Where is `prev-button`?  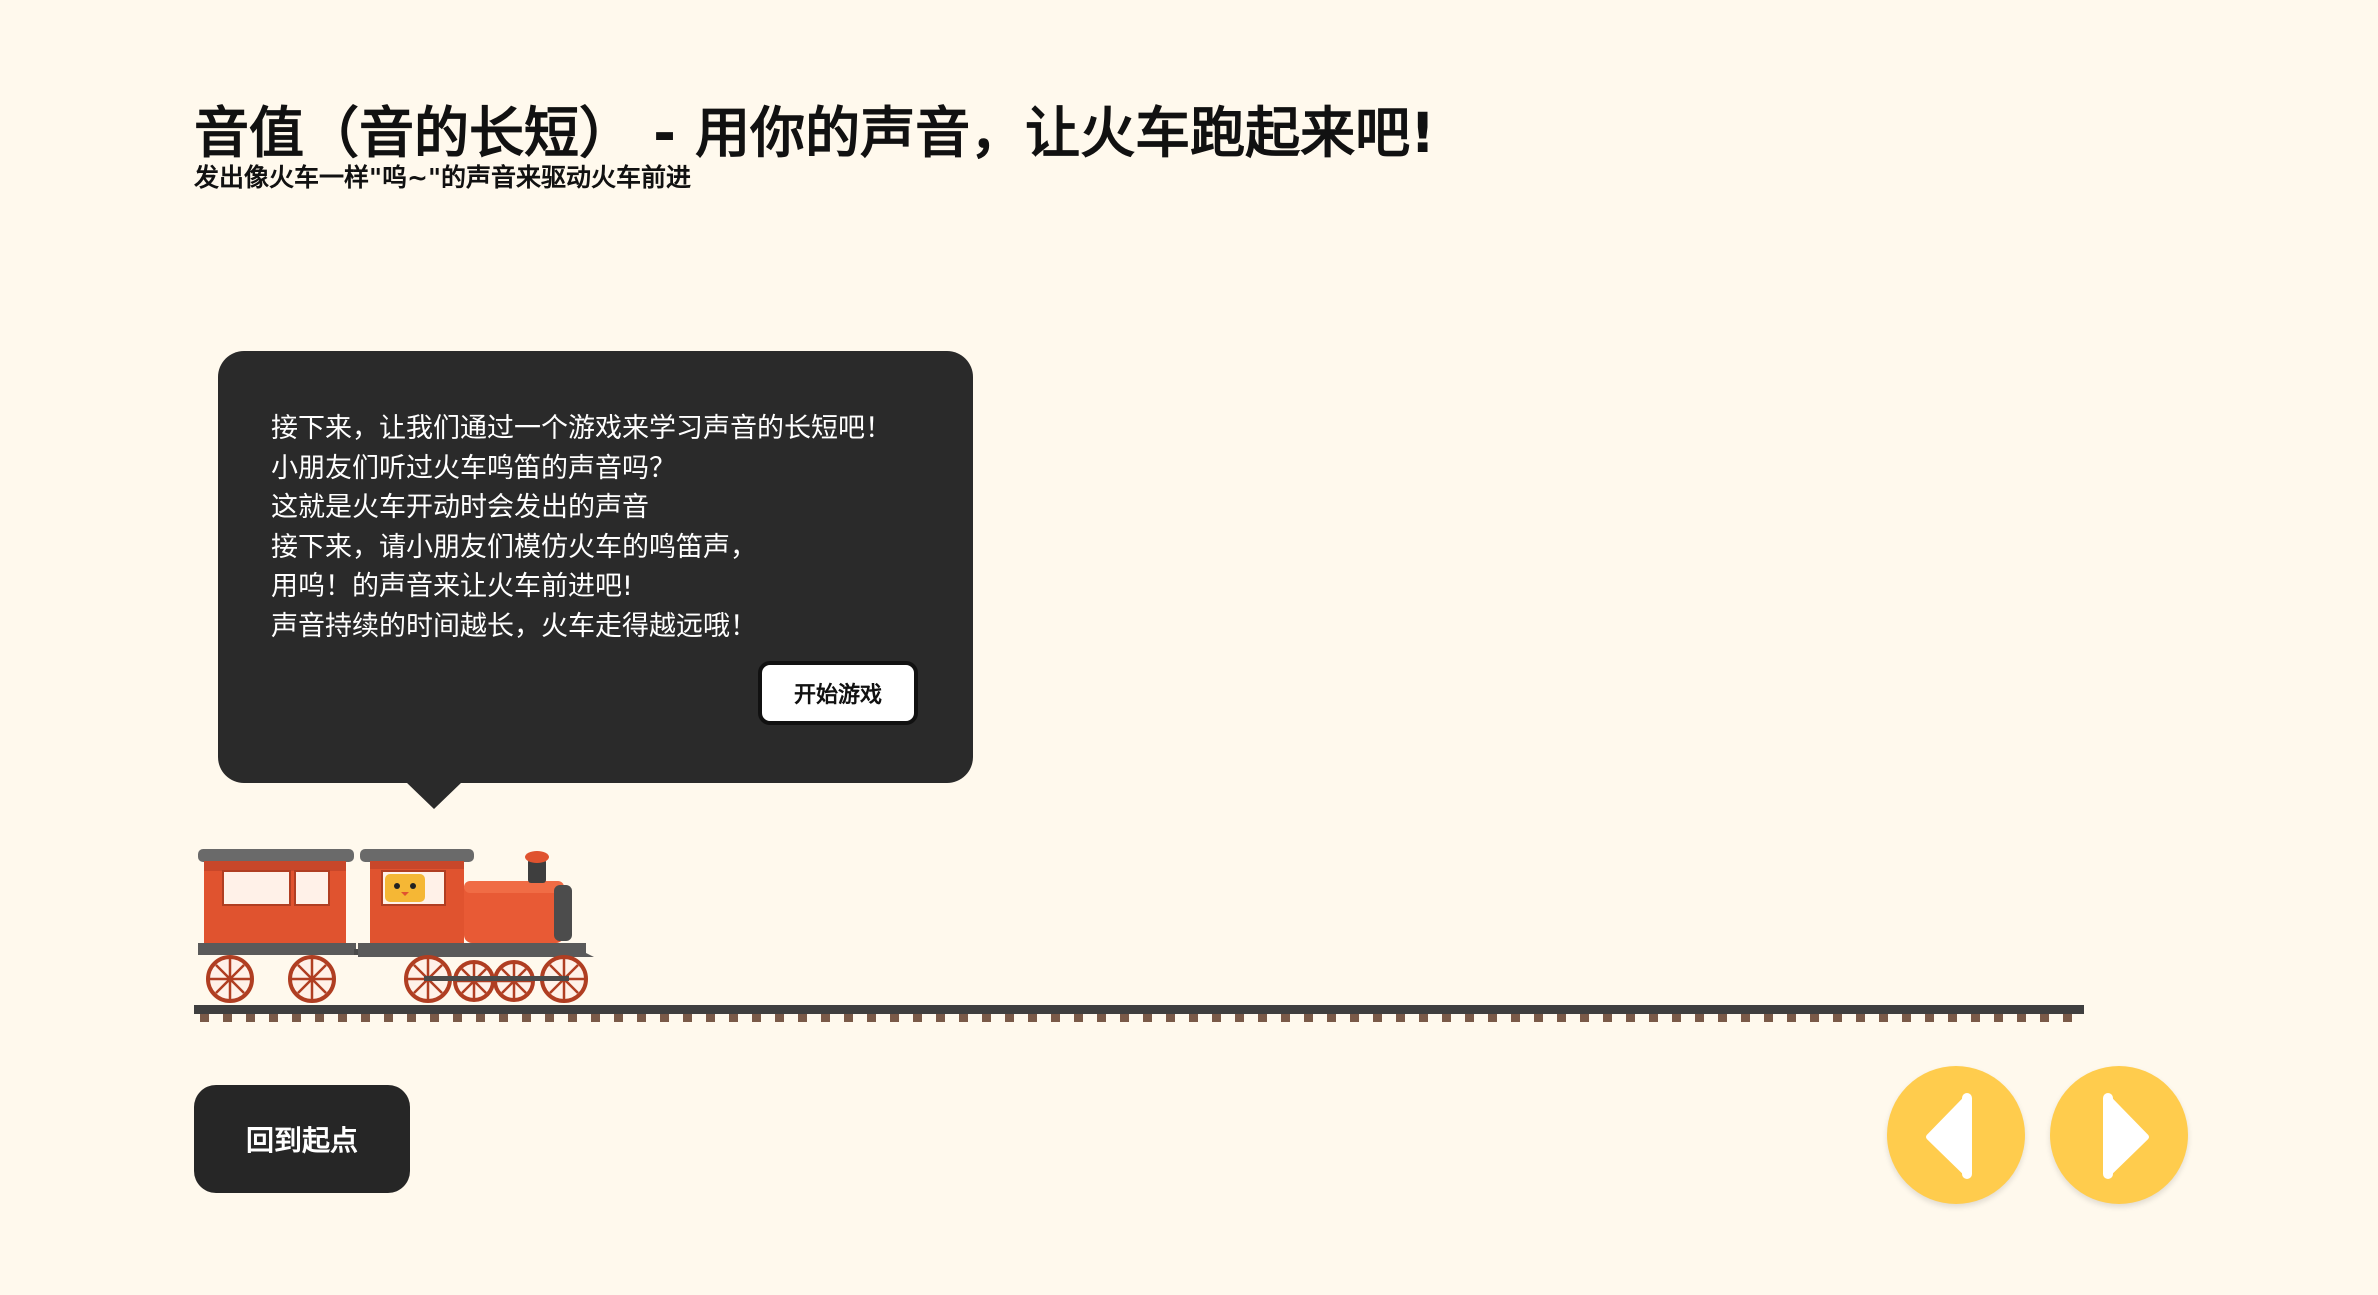
prev-button is located at coordinates (1956, 1135).